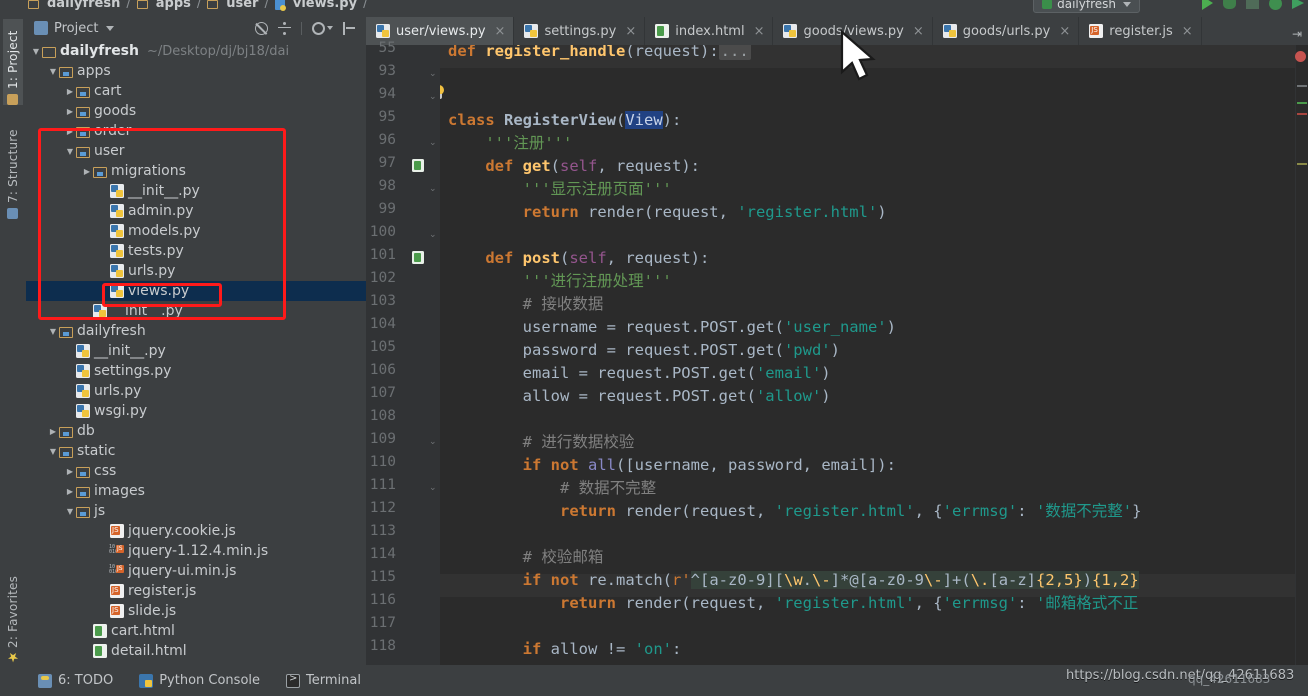  I want to click on tree-item: tests.py, so click(196, 251).